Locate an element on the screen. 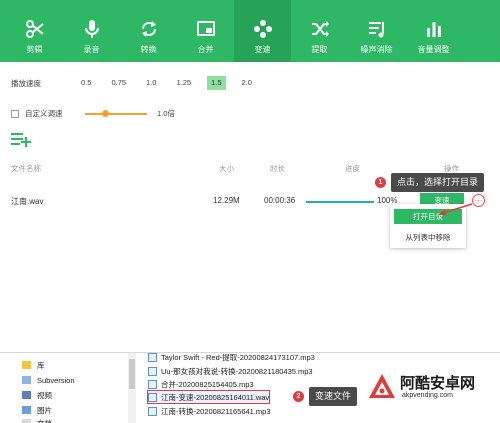  tree-item-label: 库 is located at coordinates (41, 365).